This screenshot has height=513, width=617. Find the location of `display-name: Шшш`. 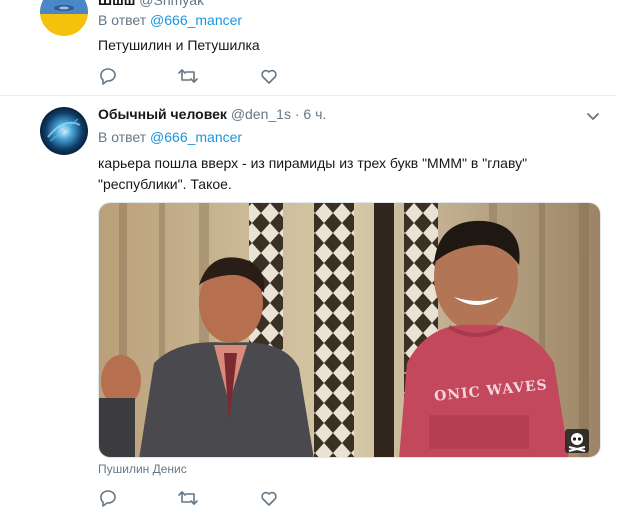

display-name: Шшш is located at coordinates (116, 4).